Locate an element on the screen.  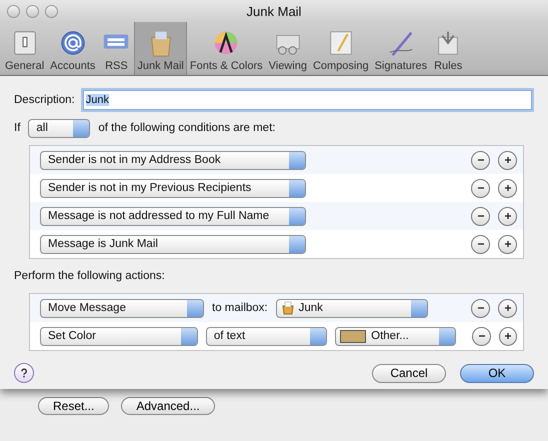
toolbar-tab: RSS is located at coordinates (116, 48).